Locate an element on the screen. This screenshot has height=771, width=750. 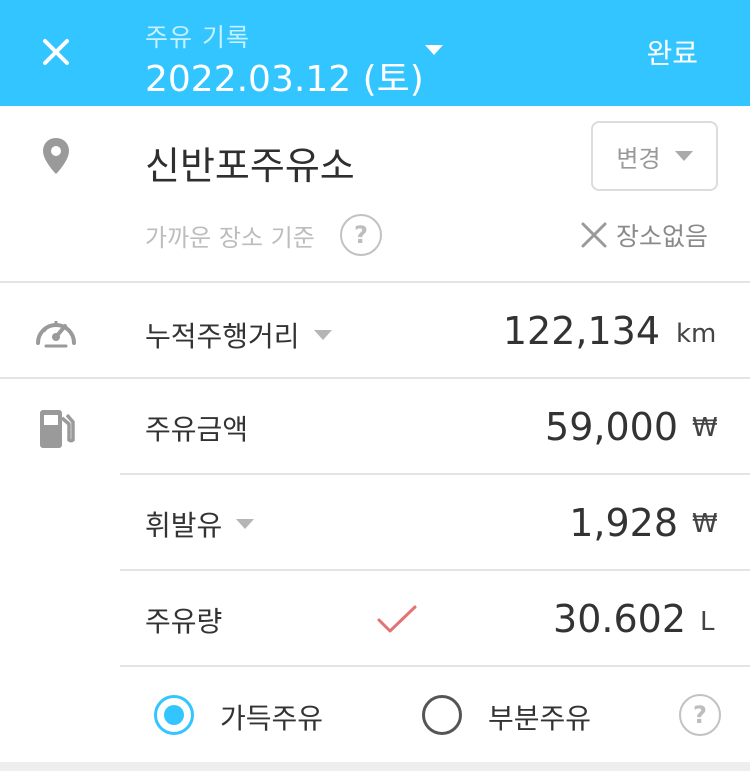
date-selector: 2022.03.12 (토) is located at coordinates (284, 76).